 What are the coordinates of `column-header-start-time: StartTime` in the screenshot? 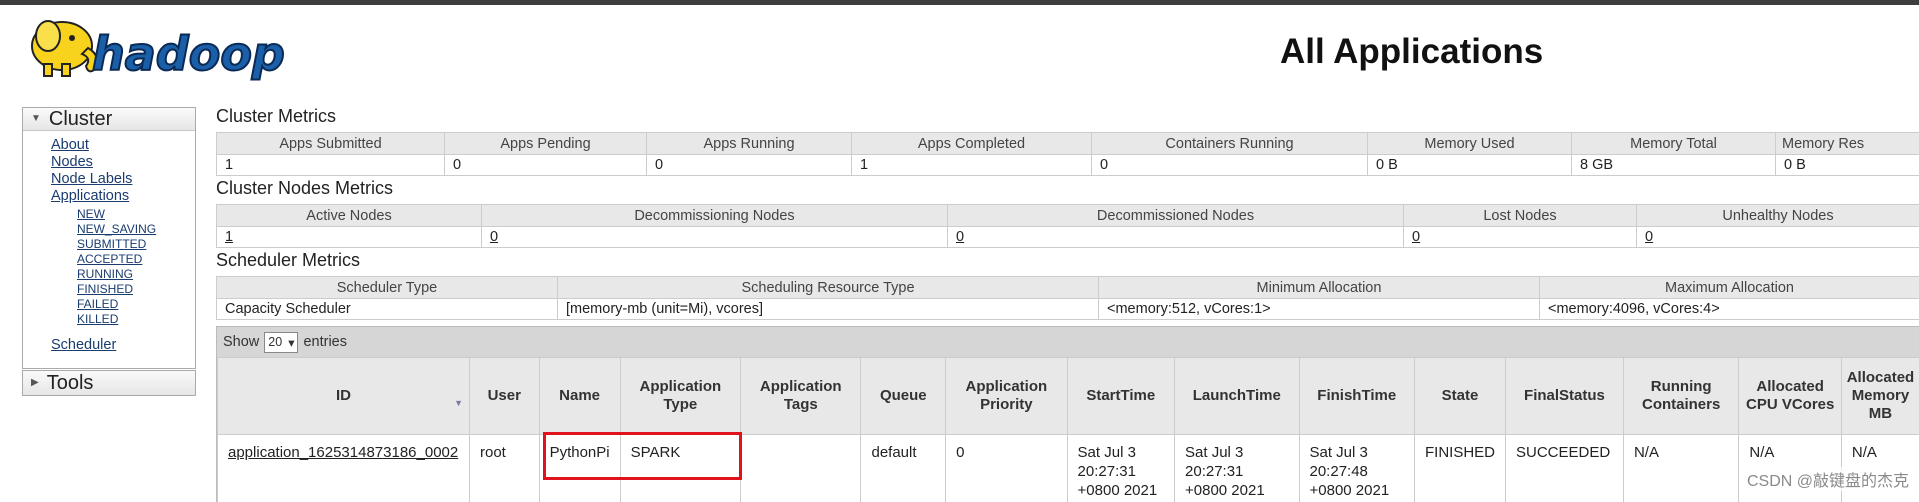 It's located at (1120, 396).